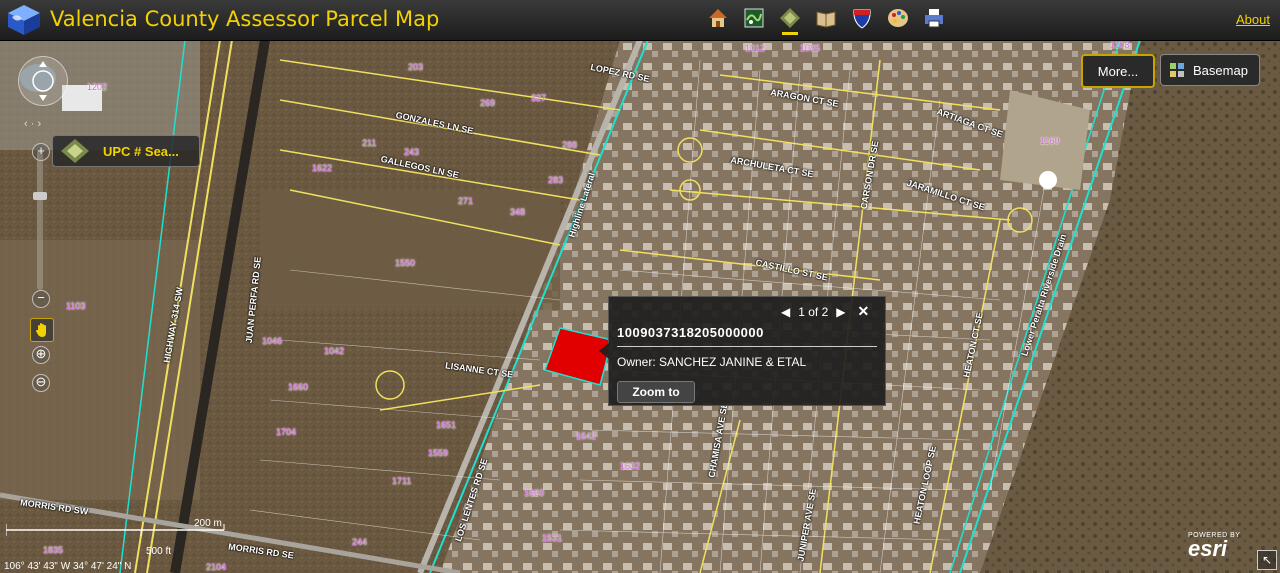  What do you see at coordinates (1267, 560) in the screenshot?
I see `expand-arrow-icon: ↖` at bounding box center [1267, 560].